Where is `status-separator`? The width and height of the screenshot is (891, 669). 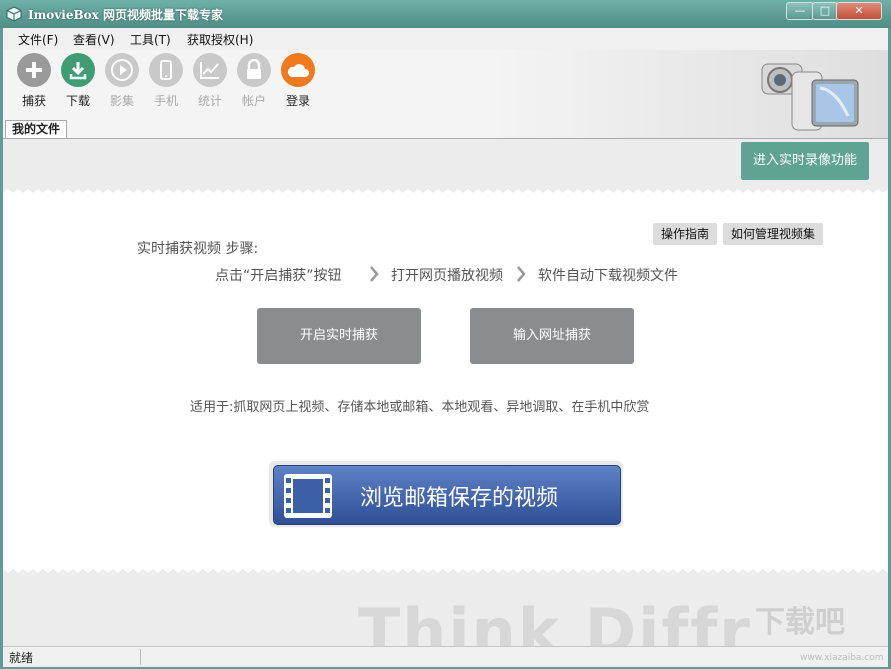 status-separator is located at coordinates (140, 657).